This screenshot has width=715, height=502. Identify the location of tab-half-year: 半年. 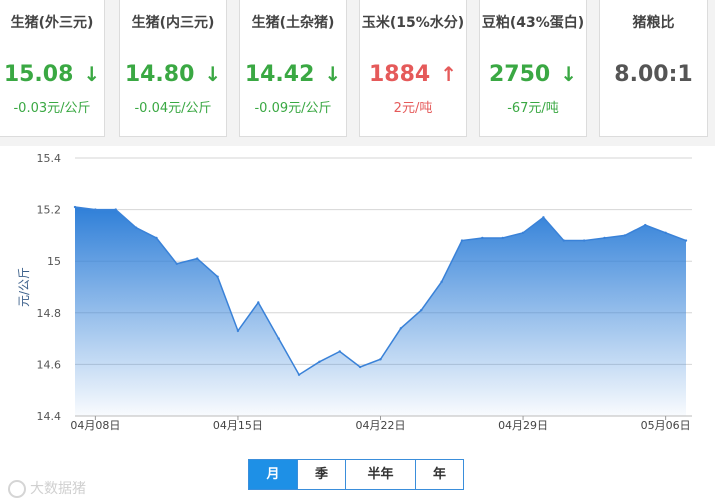
(380, 474).